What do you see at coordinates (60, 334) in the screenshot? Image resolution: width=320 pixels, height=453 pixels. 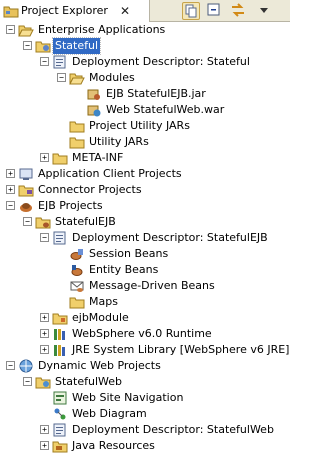 I see `library-icon` at bounding box center [60, 334].